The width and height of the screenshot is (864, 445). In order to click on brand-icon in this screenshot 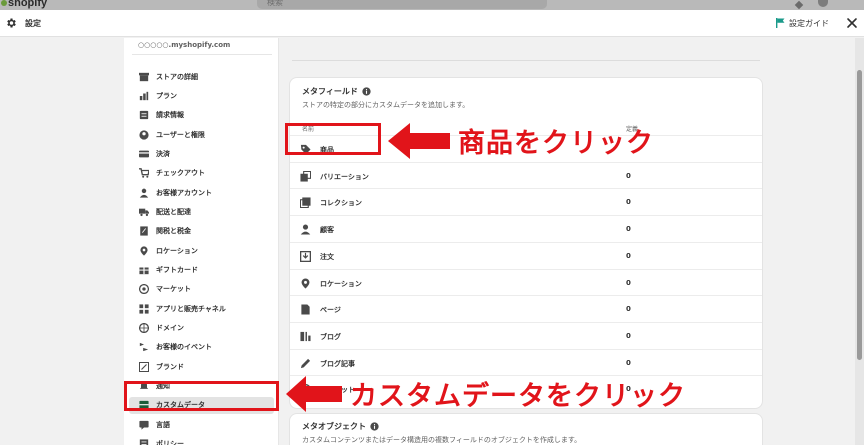, I will do `click(144, 366)`.